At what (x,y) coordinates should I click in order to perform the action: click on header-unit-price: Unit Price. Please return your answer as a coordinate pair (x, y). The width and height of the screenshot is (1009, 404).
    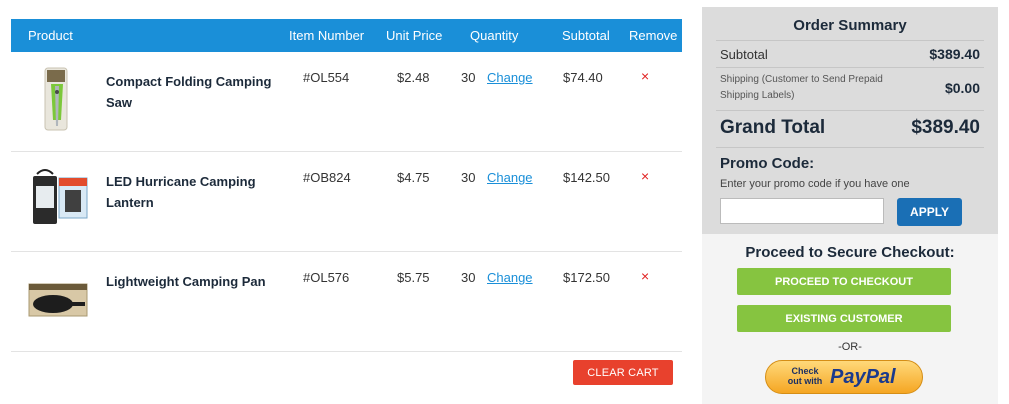
    Looking at the image, I should click on (414, 35).